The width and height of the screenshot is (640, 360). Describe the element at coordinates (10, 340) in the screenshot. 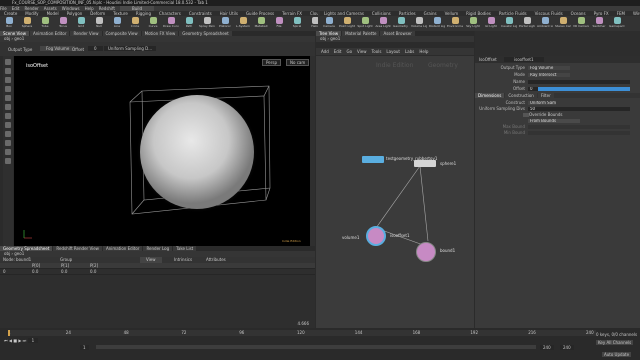

I see `play-reverse-icon: ◀` at that location.